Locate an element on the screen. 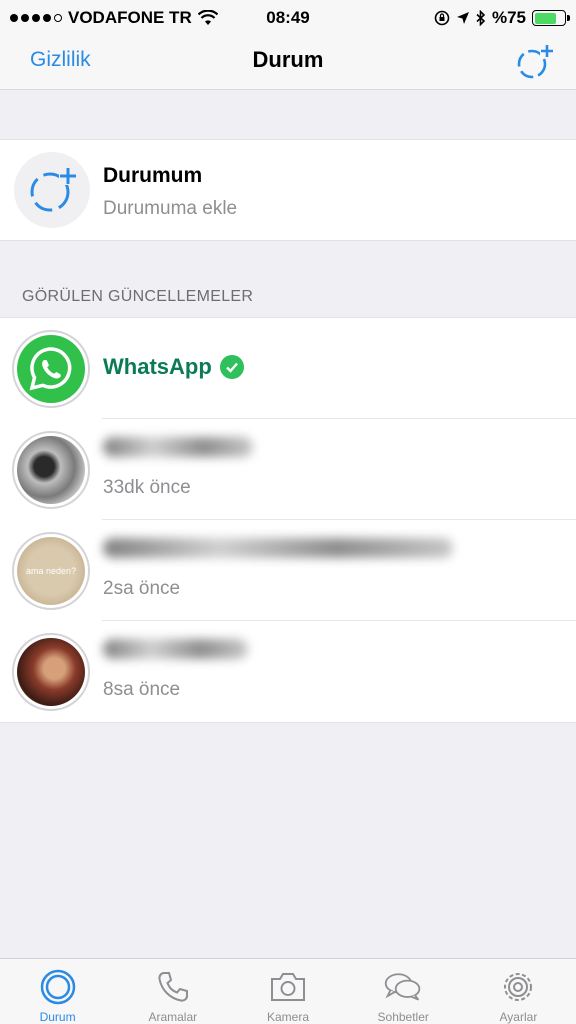 This screenshot has height=1024, width=576. contact-name: WhatsApp is located at coordinates (173, 367).